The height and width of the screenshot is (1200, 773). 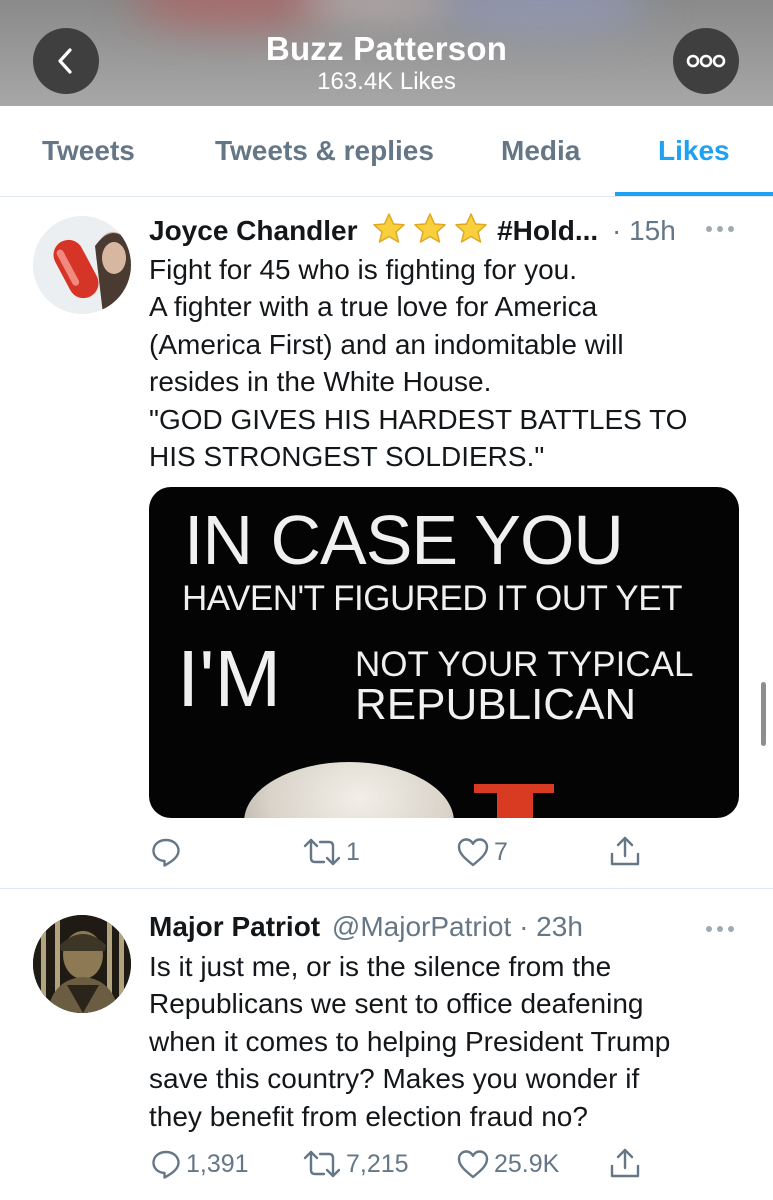 I want to click on like-button: 7, so click(x=482, y=852).